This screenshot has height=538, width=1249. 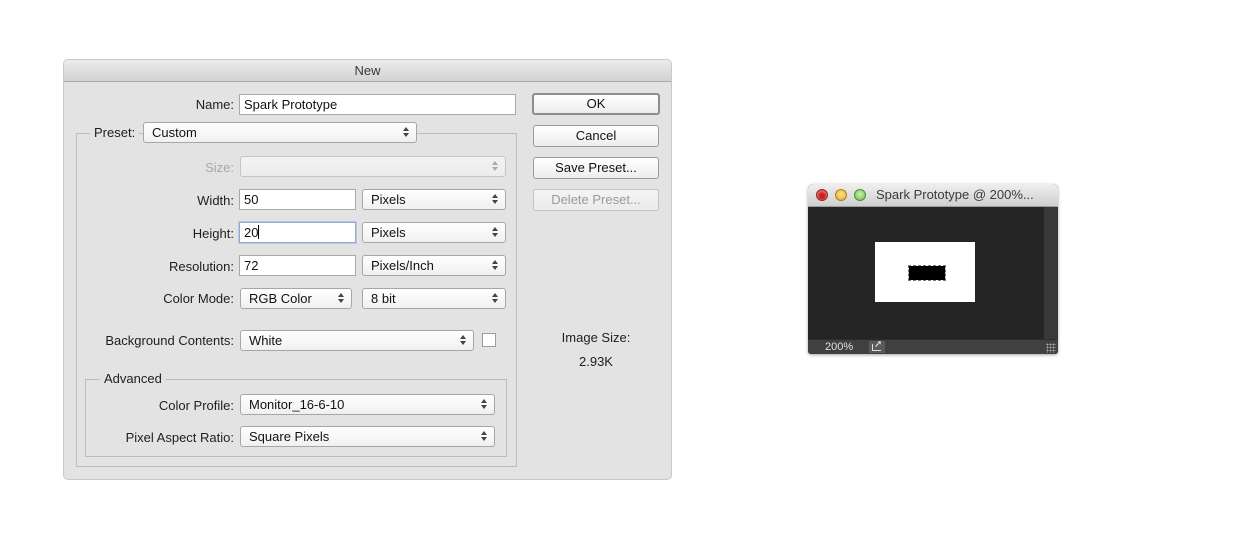 I want to click on selected-shape, so click(x=927, y=273).